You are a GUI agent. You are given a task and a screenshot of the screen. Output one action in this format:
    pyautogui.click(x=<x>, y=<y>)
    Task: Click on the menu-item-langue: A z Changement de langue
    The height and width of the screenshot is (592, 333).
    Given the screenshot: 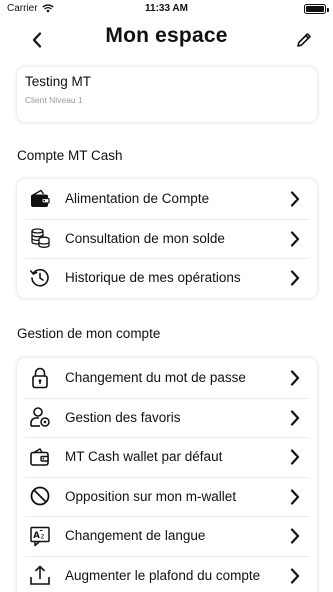 What is the action you would take?
    pyautogui.click(x=167, y=536)
    